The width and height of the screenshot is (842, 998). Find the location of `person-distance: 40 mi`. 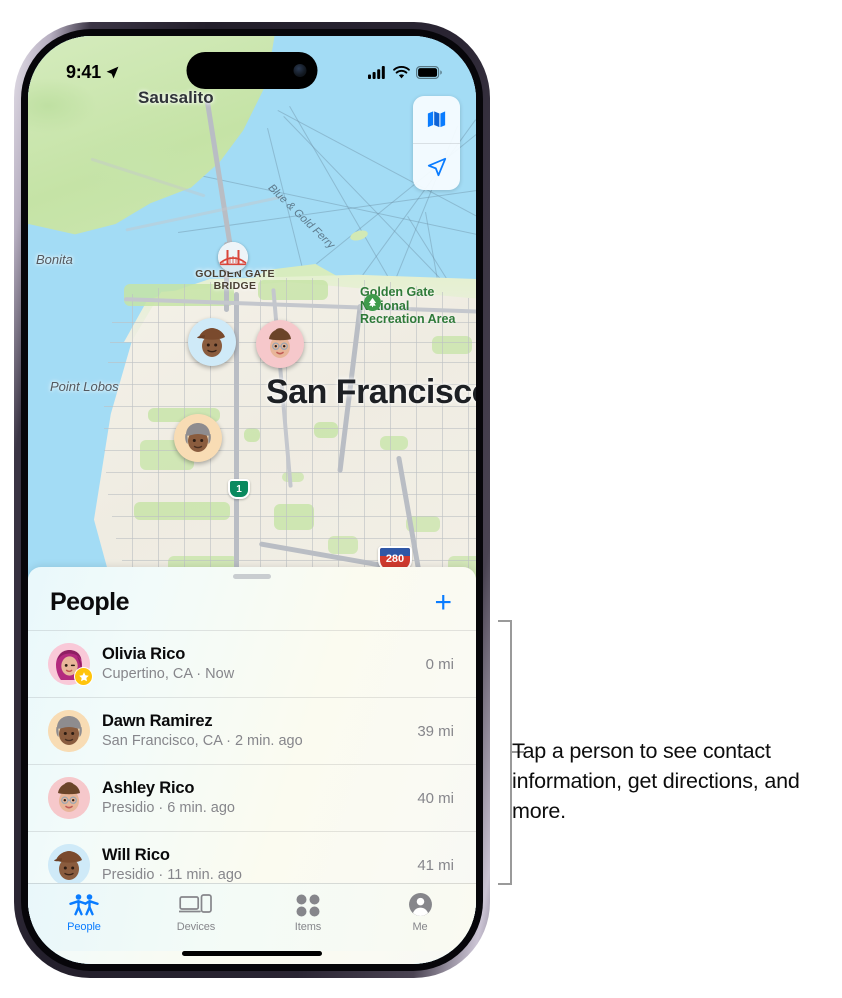

person-distance: 40 mi is located at coordinates (435, 798).